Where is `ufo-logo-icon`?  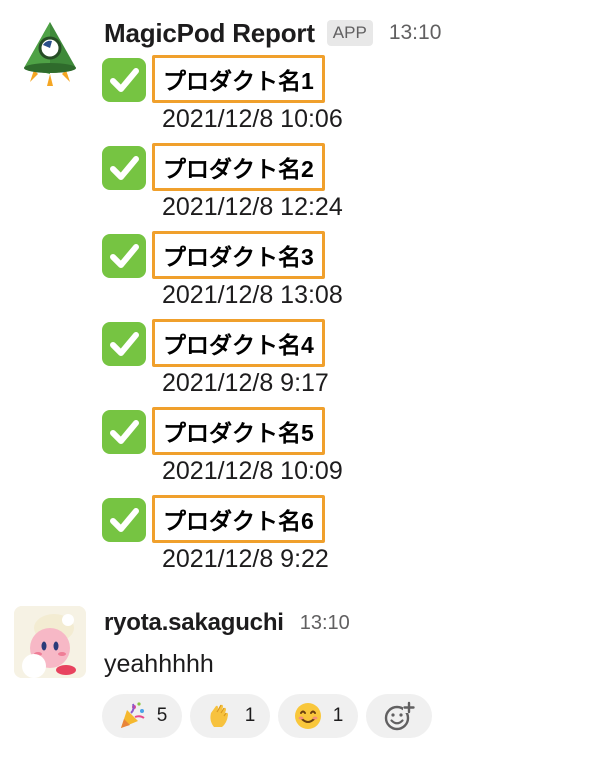
ufo-logo-icon is located at coordinates (50, 54).